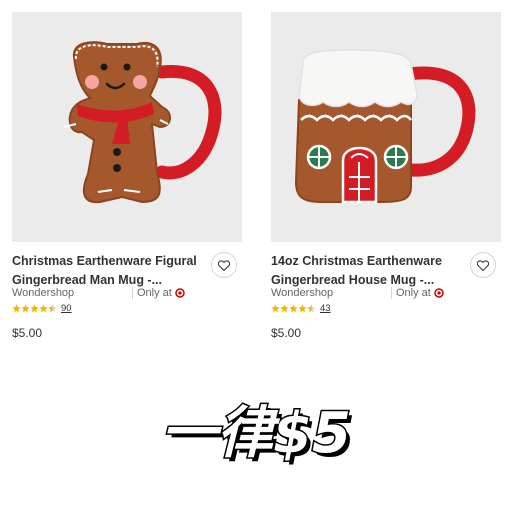 The height and width of the screenshot is (512, 512). I want to click on review-count: 90, so click(66, 308).